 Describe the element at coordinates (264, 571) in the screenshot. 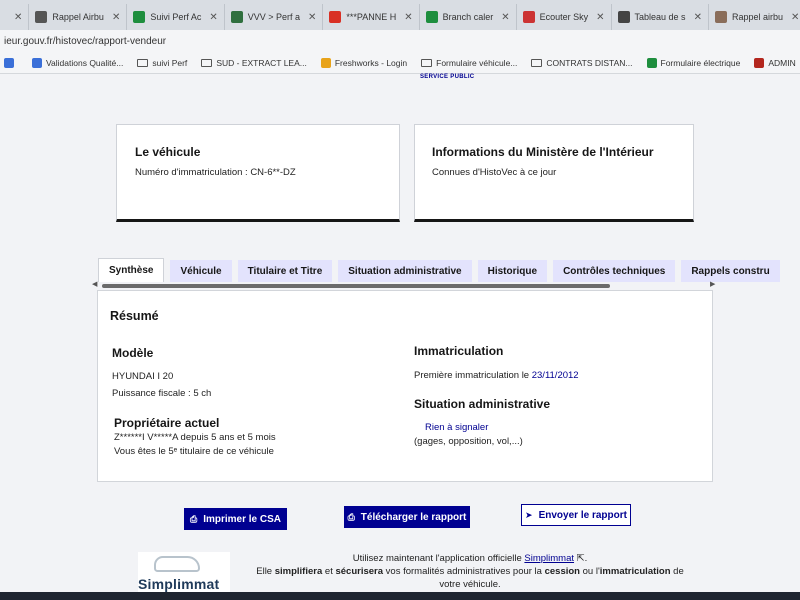

I see `promo-line2-a: Elle` at that location.